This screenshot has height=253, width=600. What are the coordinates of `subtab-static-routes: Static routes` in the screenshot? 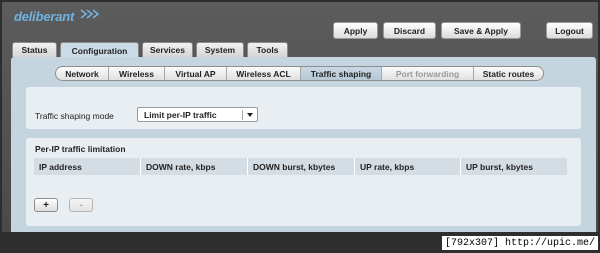 It's located at (508, 73).